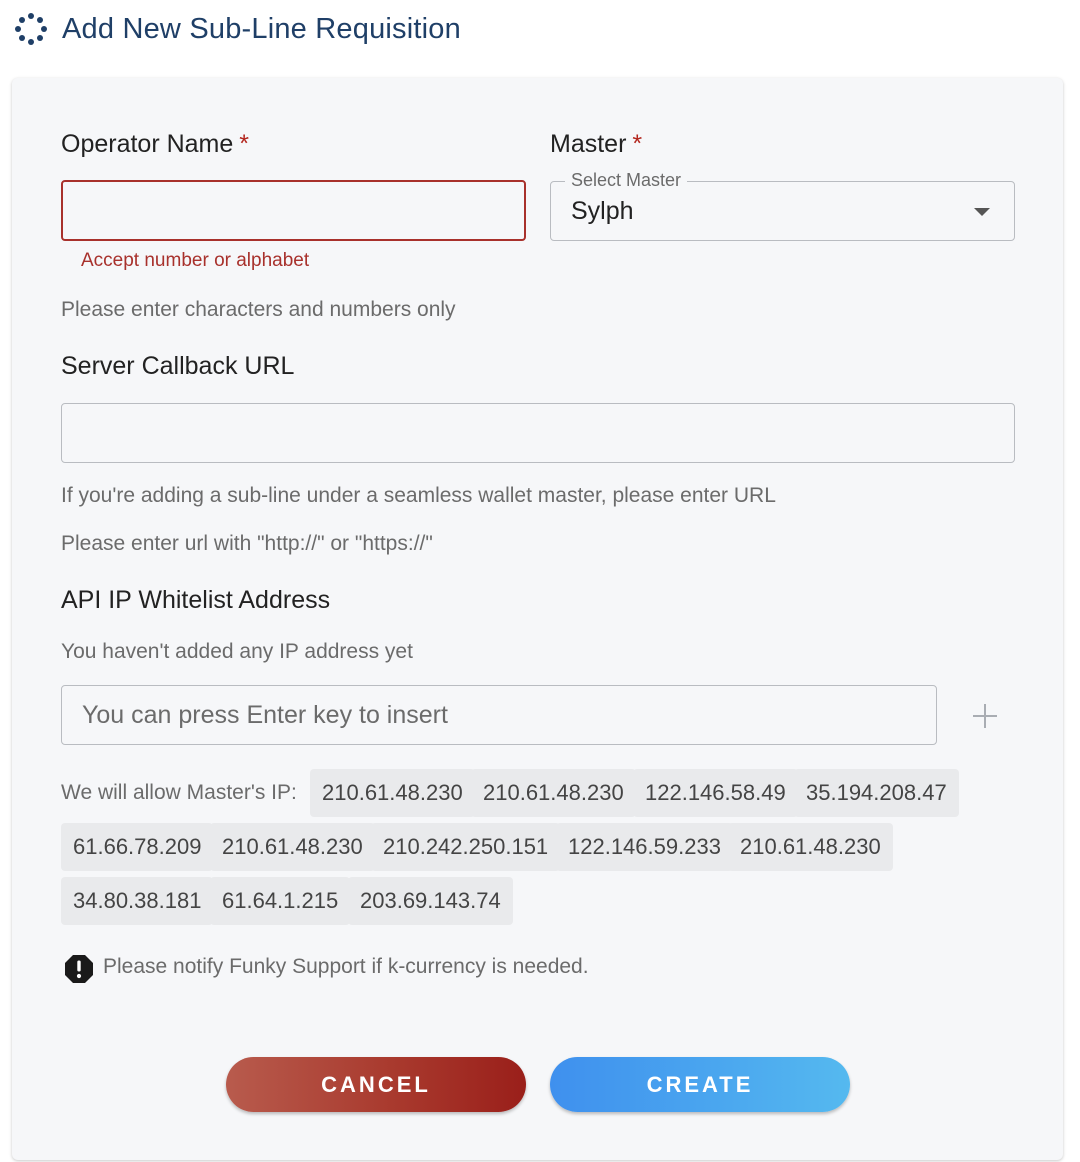 The height and width of the screenshot is (1162, 1080). I want to click on ip-input-placeholder: You can press Enter key to insert, so click(265, 715).